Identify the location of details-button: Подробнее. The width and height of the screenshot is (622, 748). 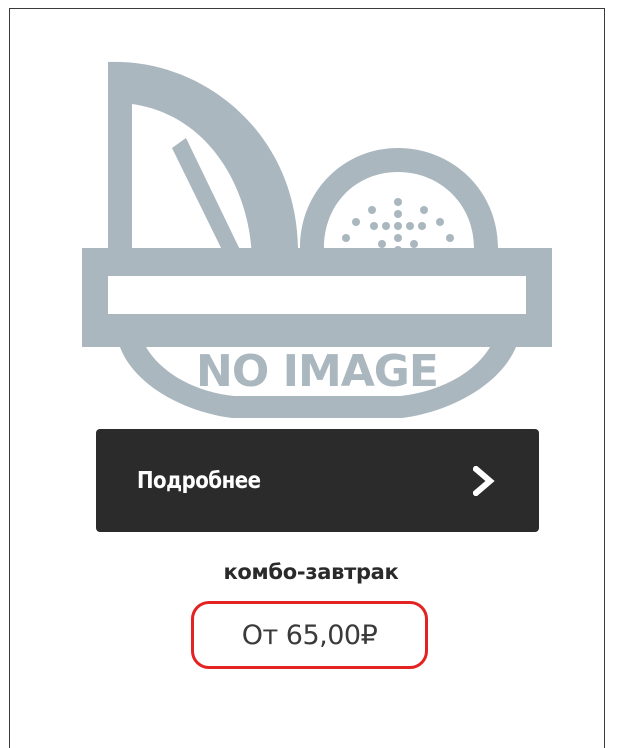
(317, 480).